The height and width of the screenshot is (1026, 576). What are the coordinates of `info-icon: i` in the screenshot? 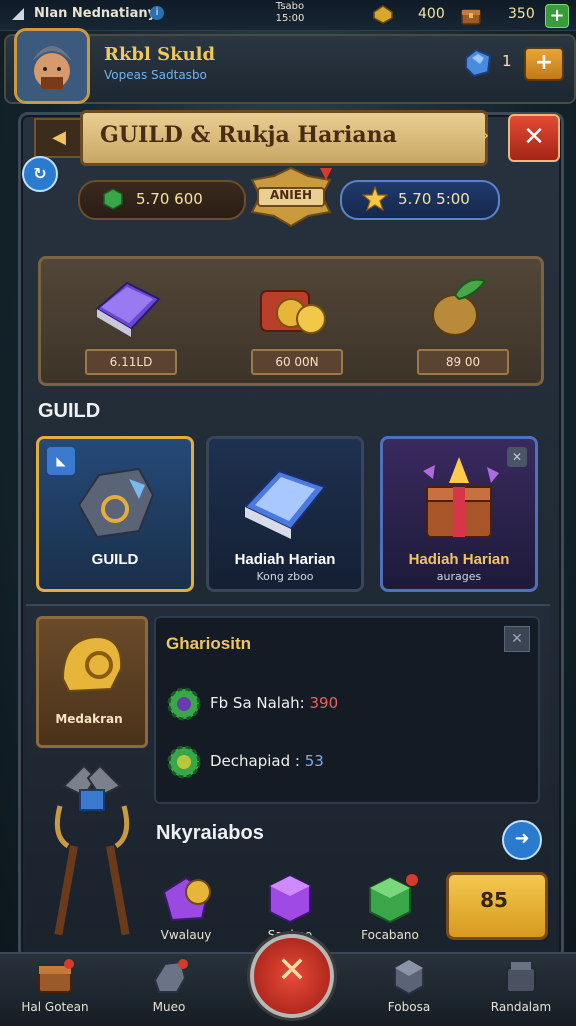 It's located at (157, 13).